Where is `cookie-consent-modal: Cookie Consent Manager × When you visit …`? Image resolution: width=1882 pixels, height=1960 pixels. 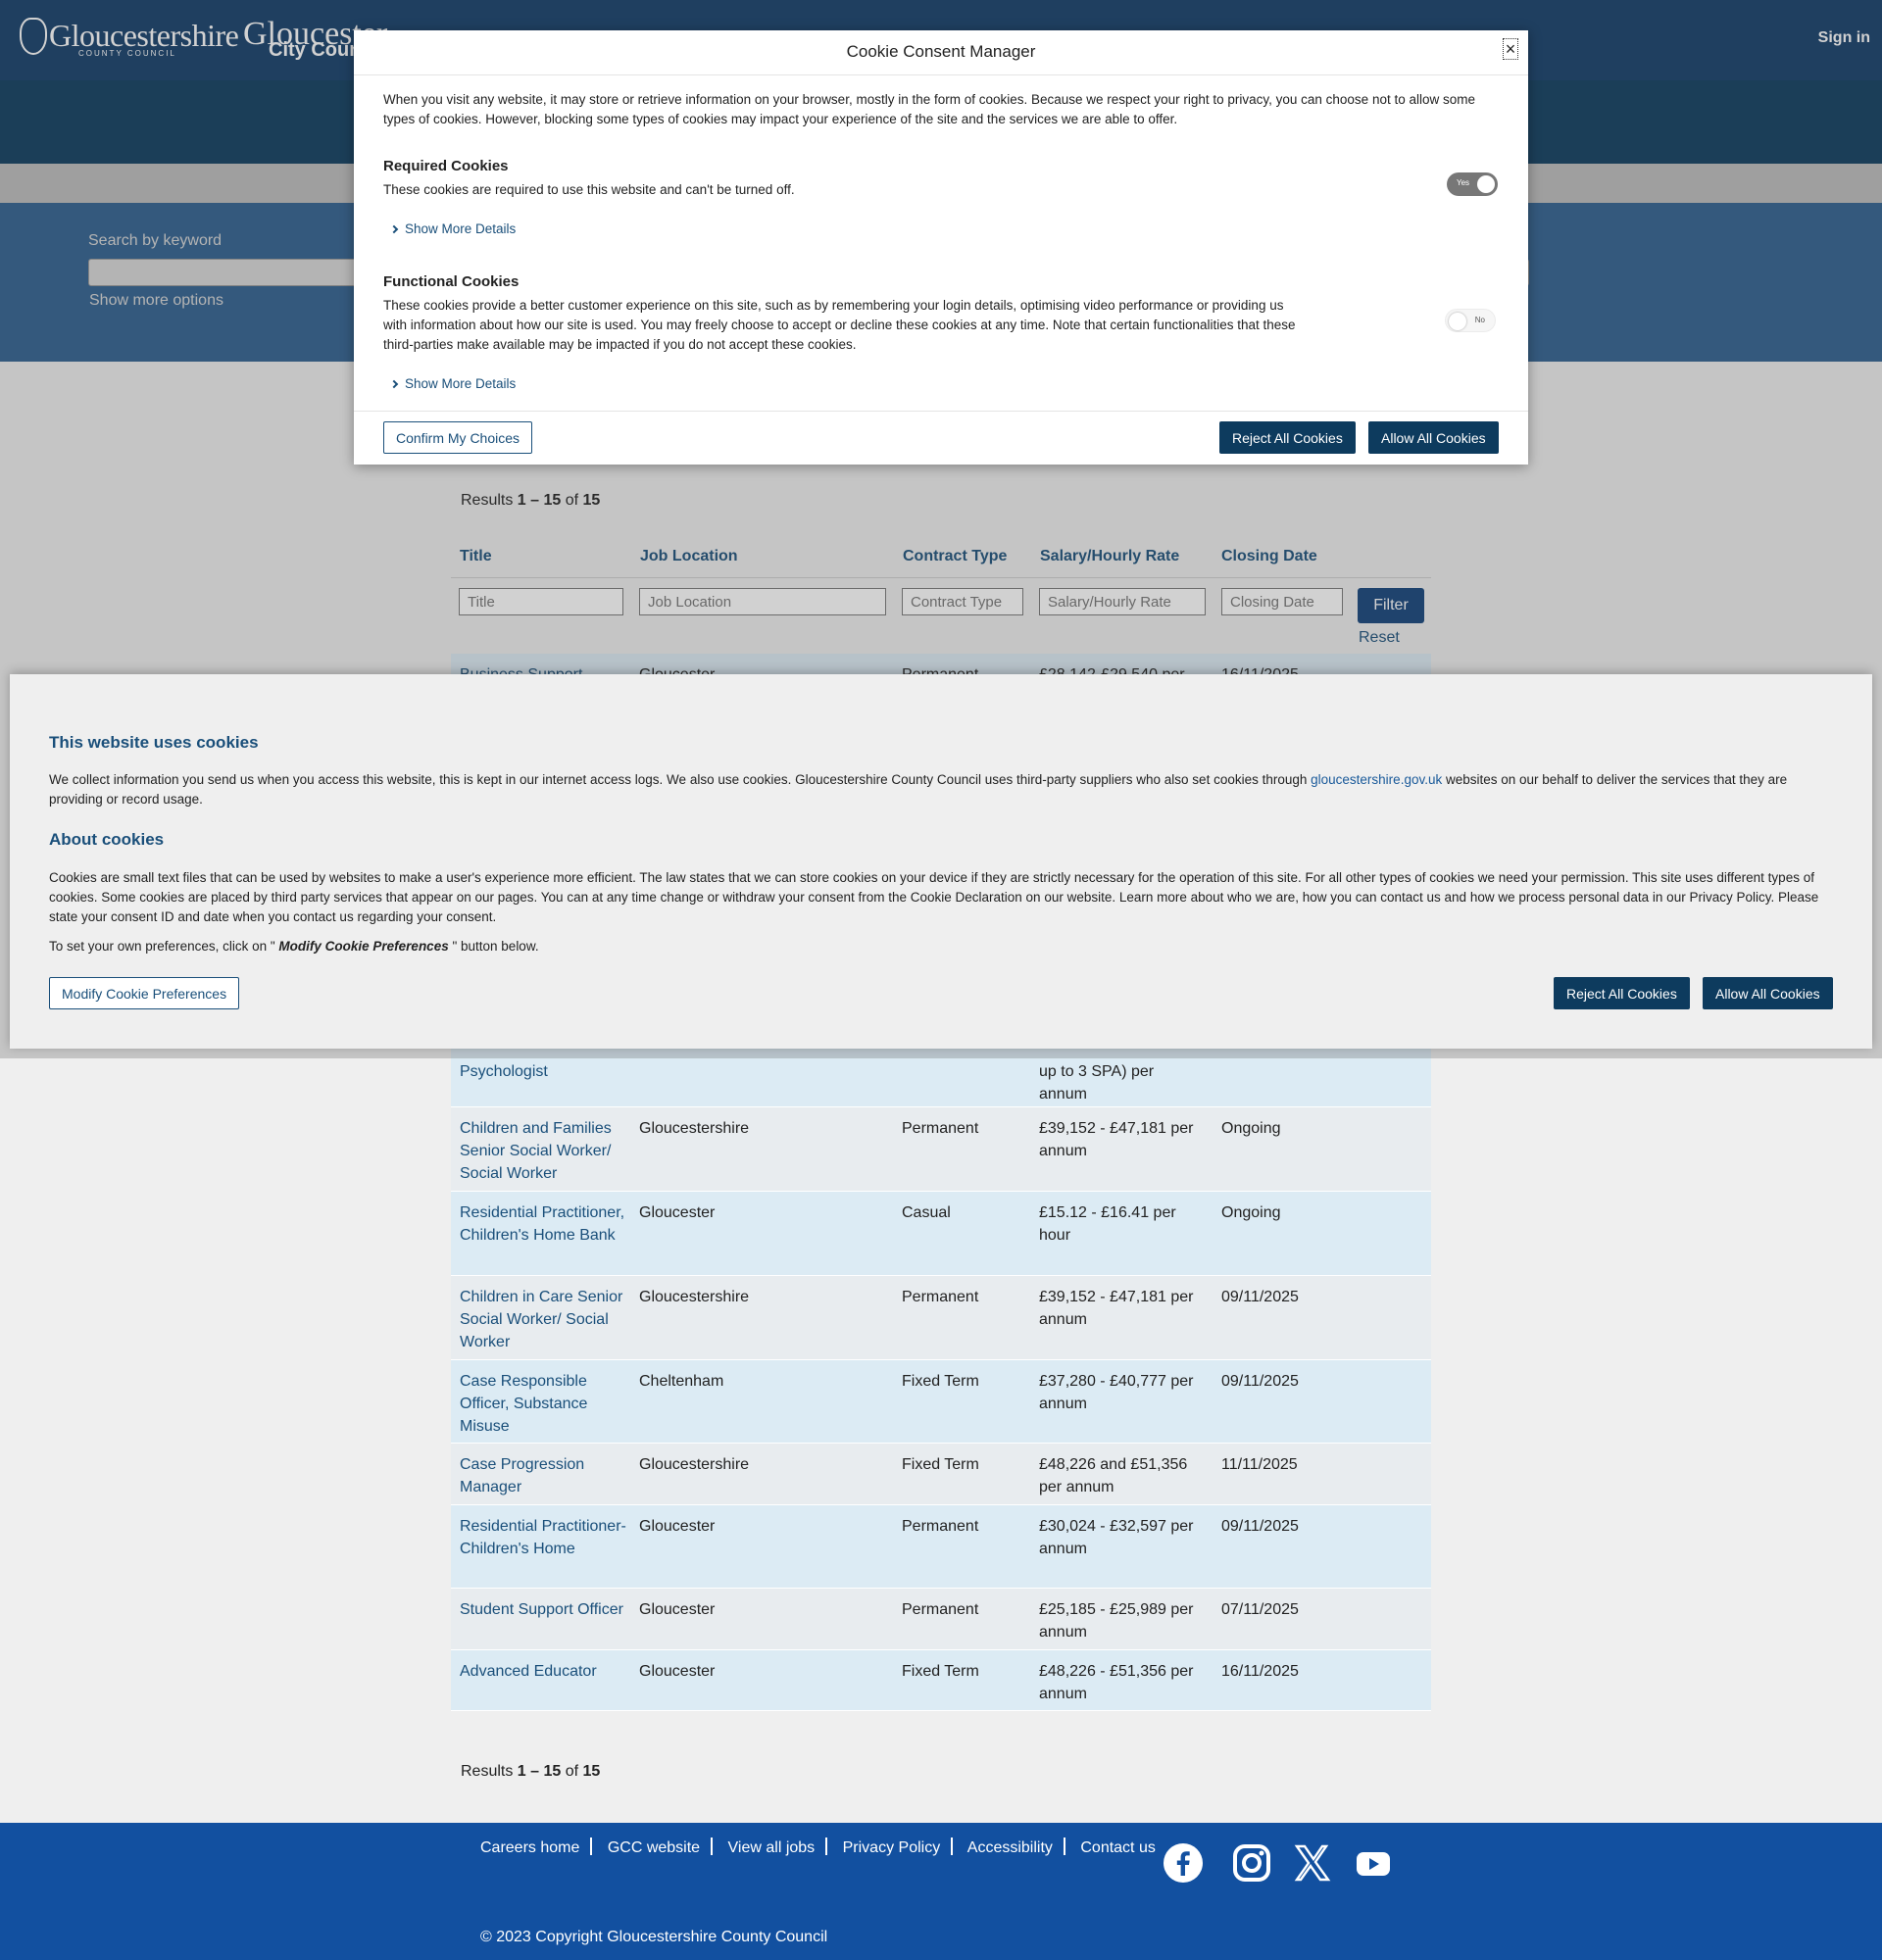
cookie-consent-modal: Cookie Consent Manager × When you visit … is located at coordinates (941, 247).